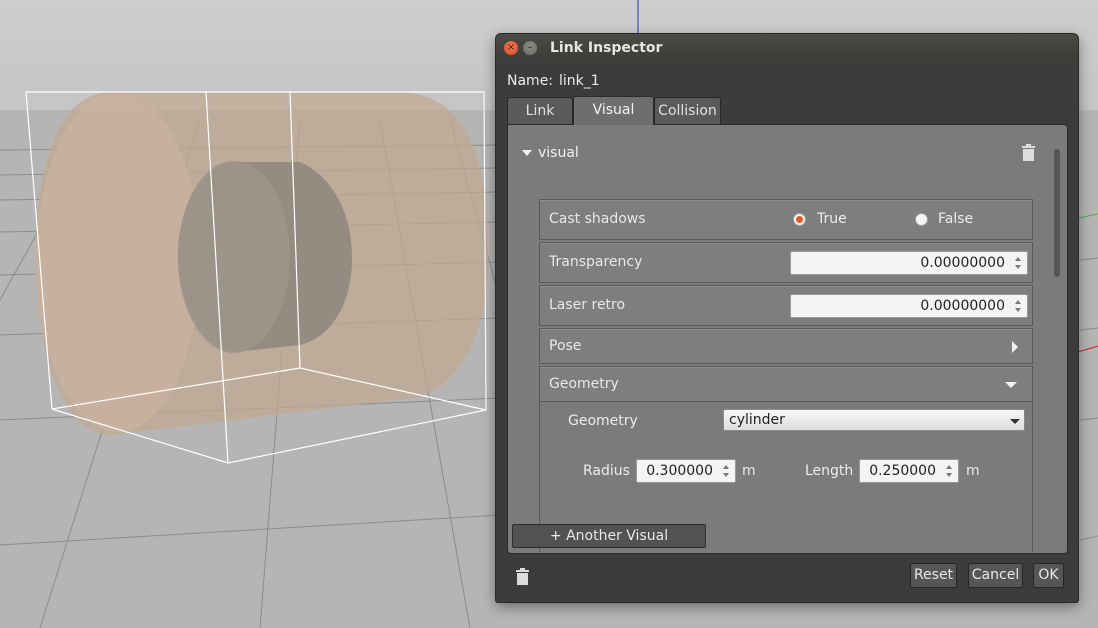 The height and width of the screenshot is (628, 1098). Describe the element at coordinates (786, 305) in the screenshot. I see `laser-retro-row: Laser retro 0.00000000` at that location.